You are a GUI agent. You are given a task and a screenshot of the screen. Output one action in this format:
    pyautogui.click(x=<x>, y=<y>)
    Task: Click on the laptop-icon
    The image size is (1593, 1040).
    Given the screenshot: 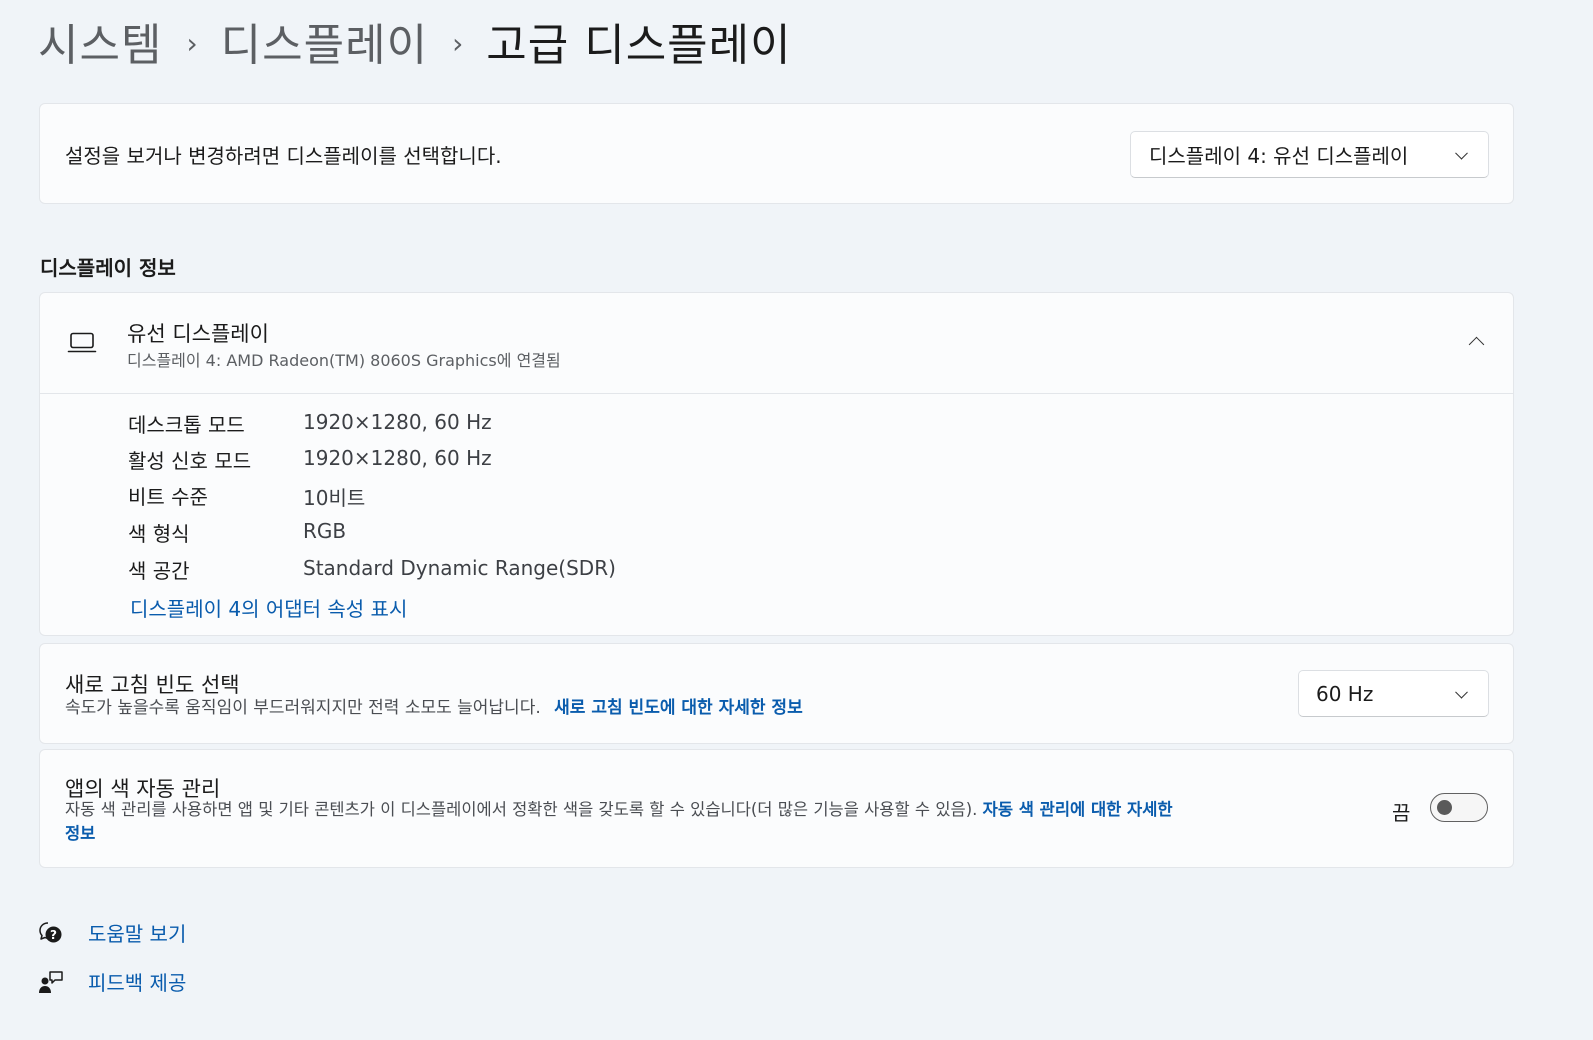 What is the action you would take?
    pyautogui.click(x=82, y=345)
    